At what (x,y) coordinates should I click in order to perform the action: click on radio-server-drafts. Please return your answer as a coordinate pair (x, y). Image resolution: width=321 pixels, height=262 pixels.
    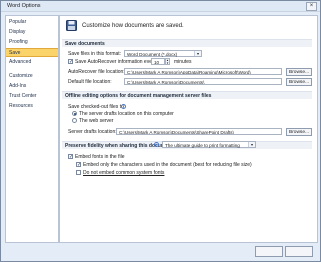
    Looking at the image, I should click on (74, 113).